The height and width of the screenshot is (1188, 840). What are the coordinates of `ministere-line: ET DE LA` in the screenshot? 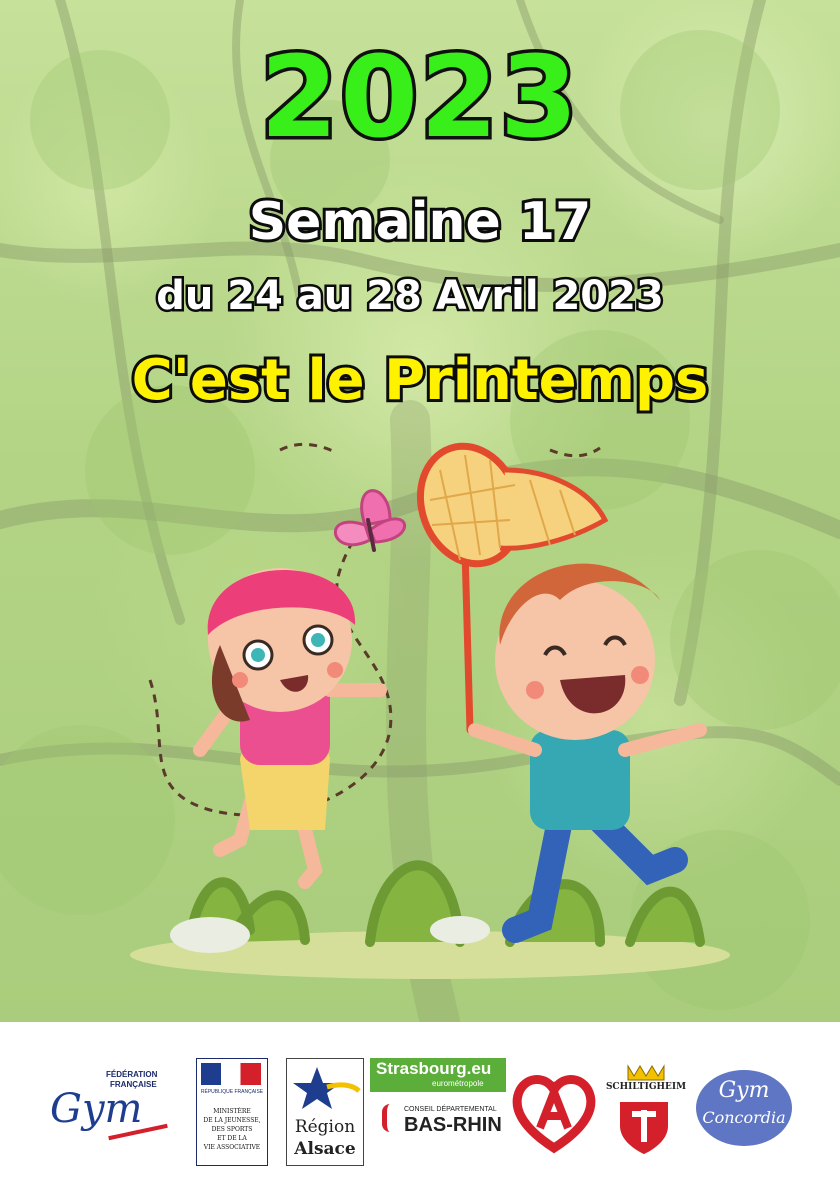 It's located at (232, 1138).